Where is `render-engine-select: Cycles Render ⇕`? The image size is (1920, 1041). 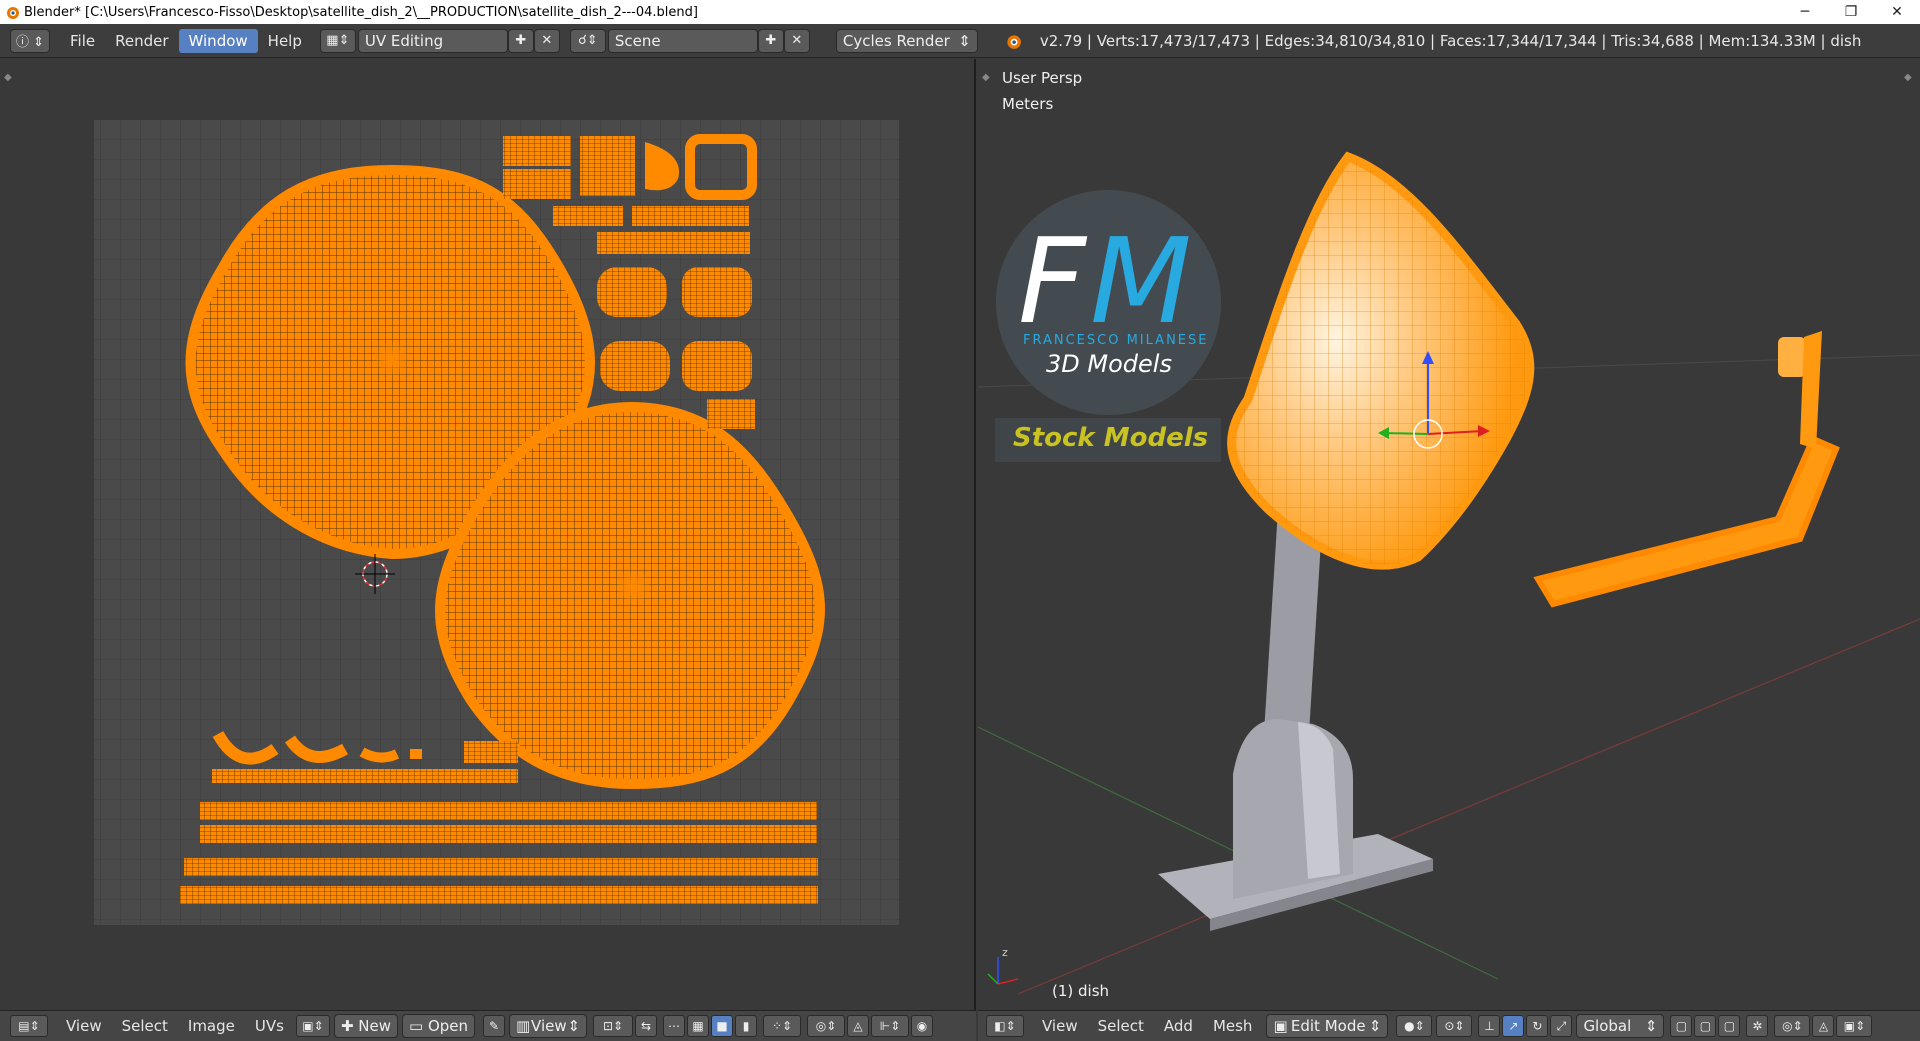
render-engine-select: Cycles Render ⇕ is located at coordinates (906, 40).